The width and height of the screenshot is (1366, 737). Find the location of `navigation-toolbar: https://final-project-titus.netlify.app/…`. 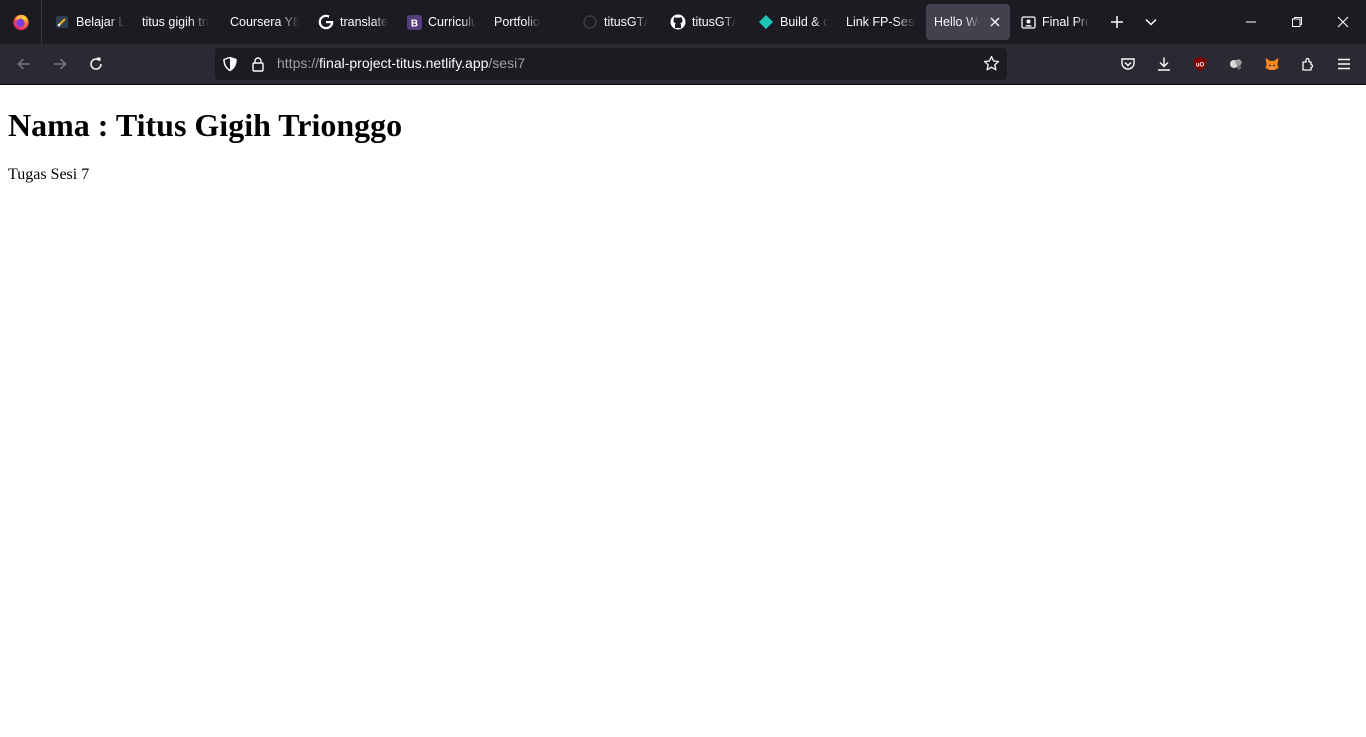

navigation-toolbar: https://final-project-titus.netlify.app/… is located at coordinates (683, 64).